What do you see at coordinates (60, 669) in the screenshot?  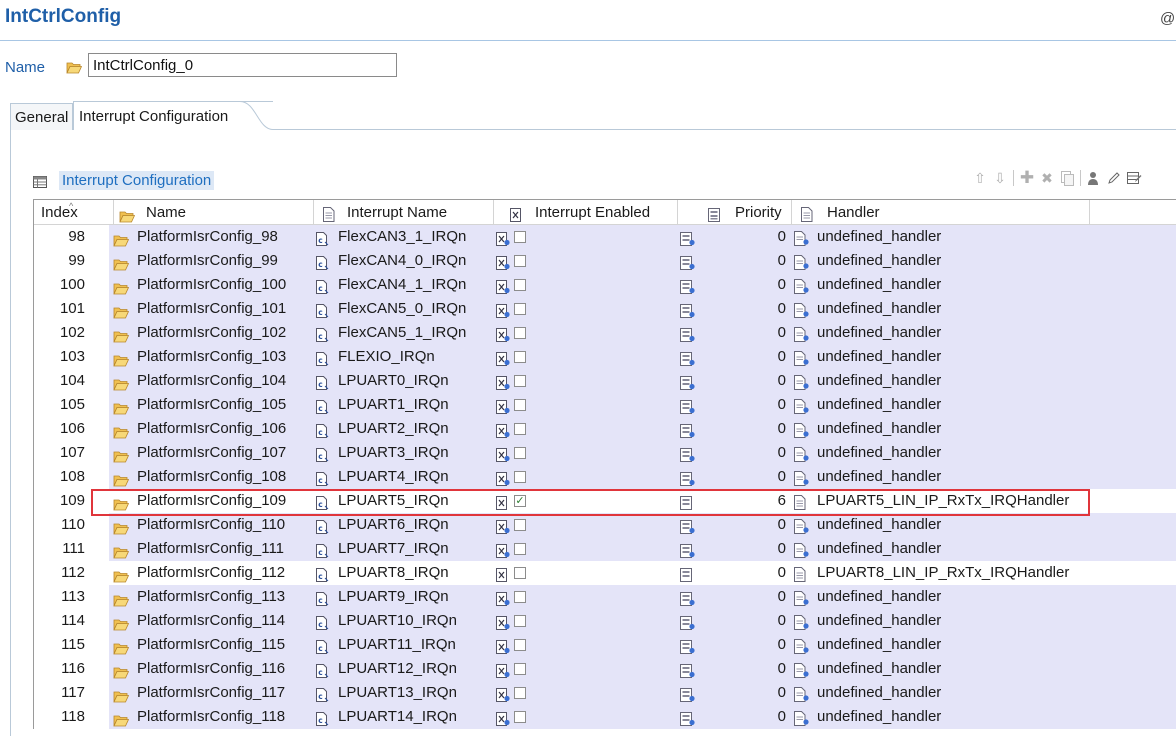 I see `cell-index: 116` at bounding box center [60, 669].